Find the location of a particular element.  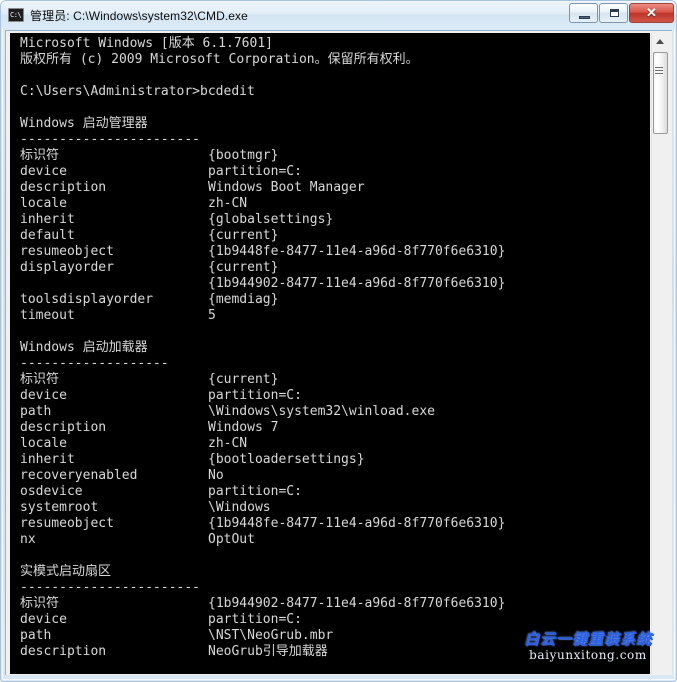

console-line: osdevice partition=C: is located at coordinates (334, 492).